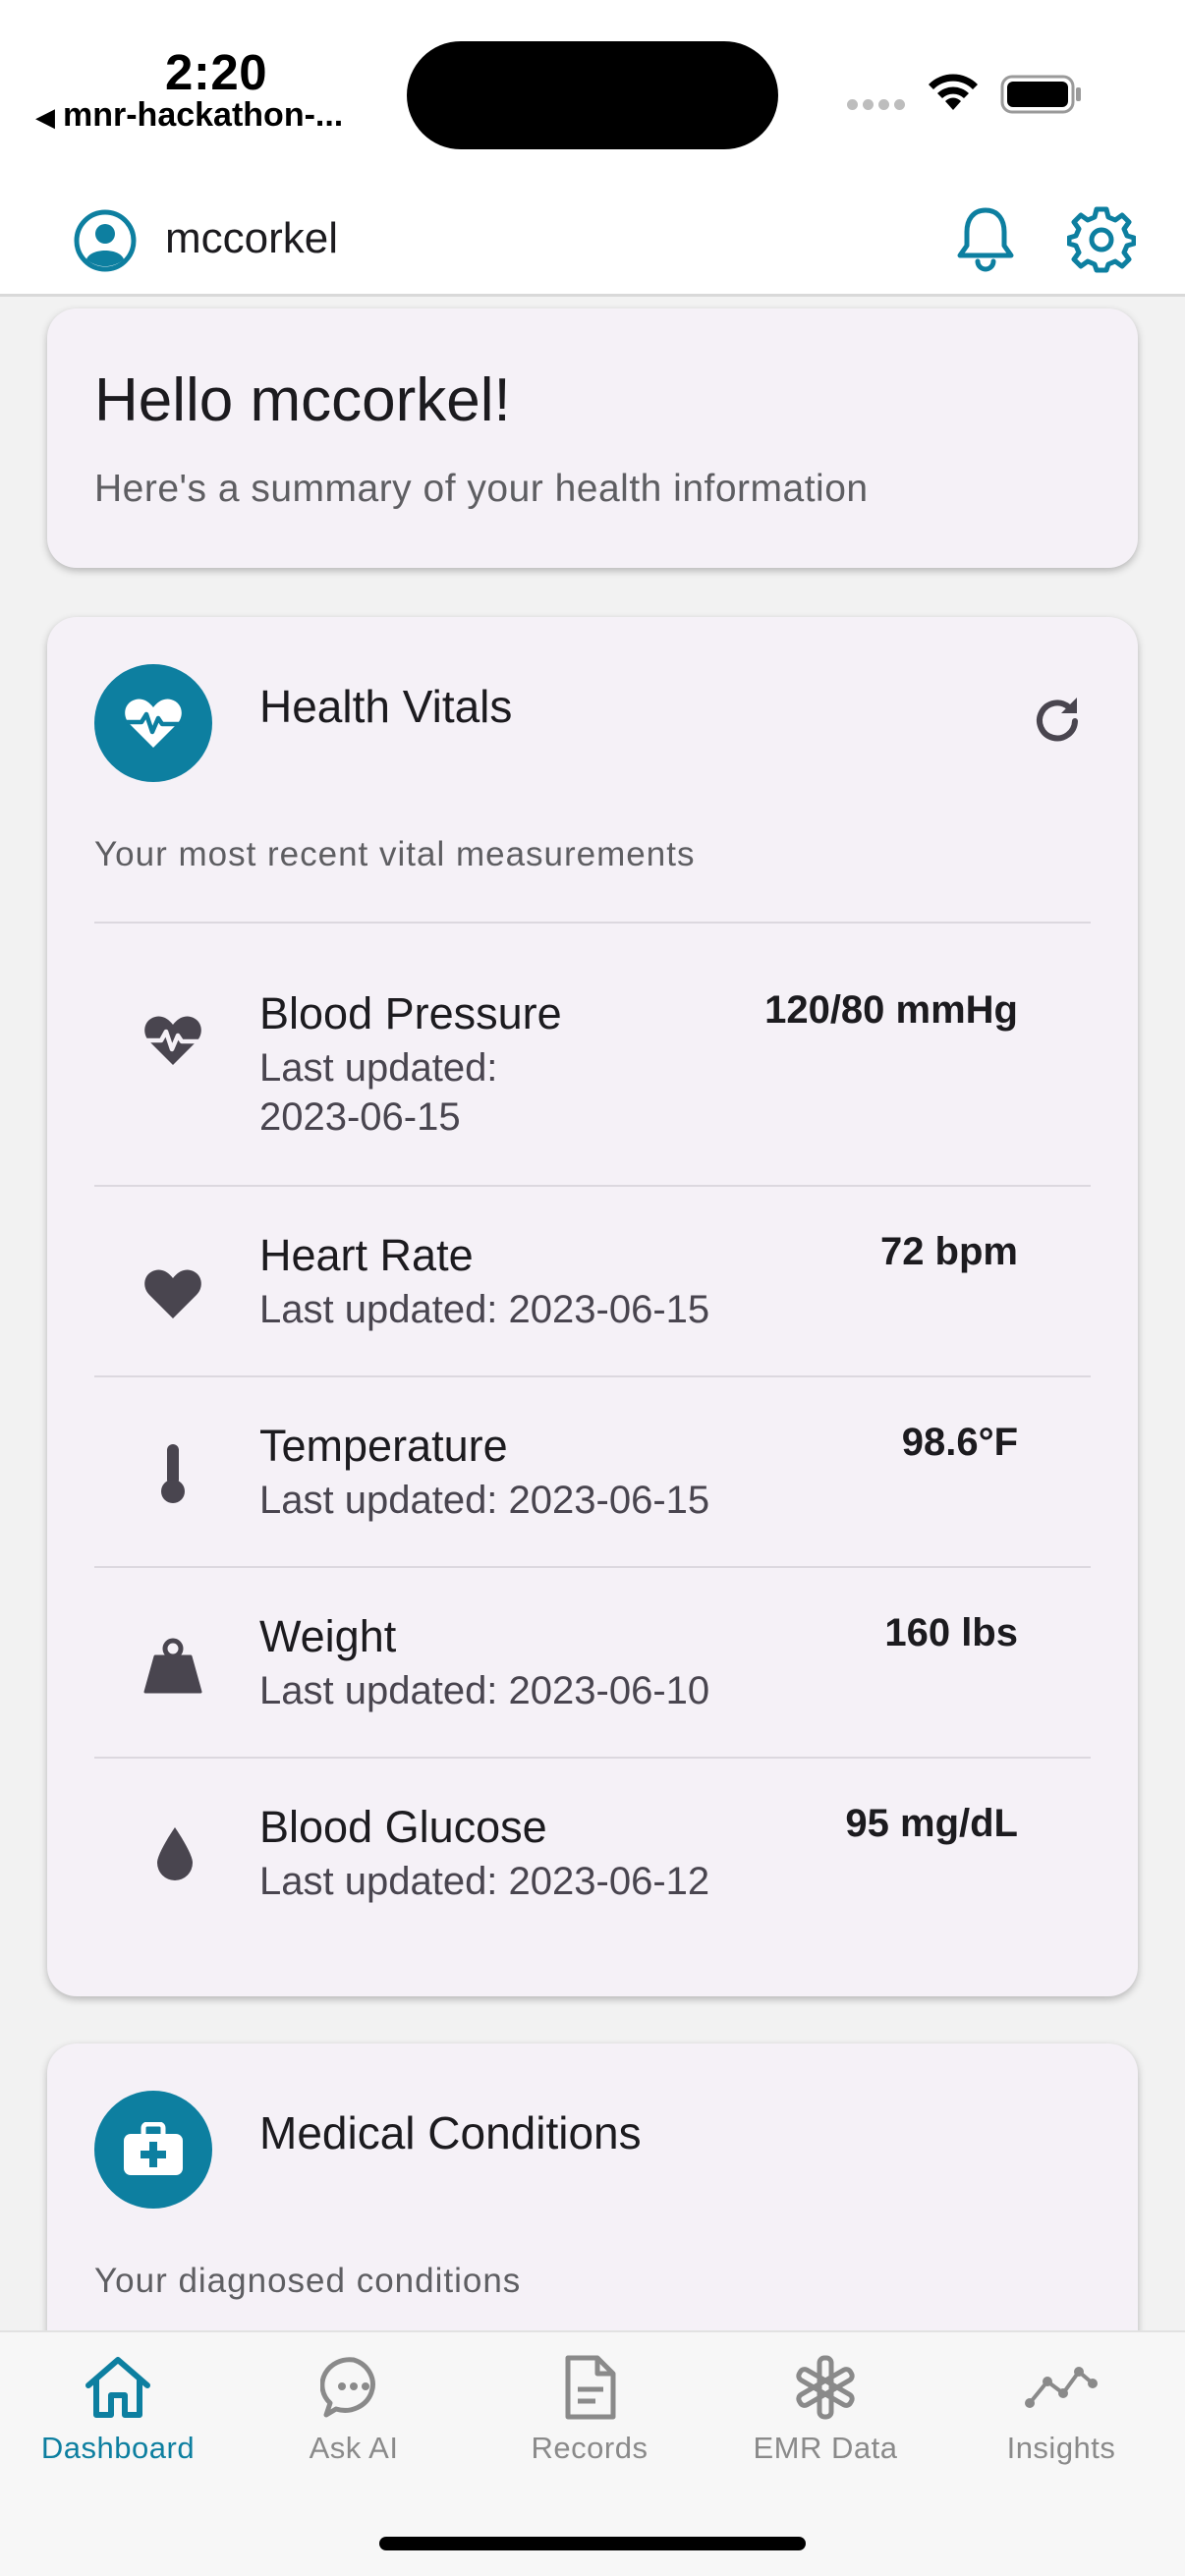 This screenshot has width=1185, height=2576. What do you see at coordinates (384, 1446) in the screenshot?
I see `vital-name: Temperature` at bounding box center [384, 1446].